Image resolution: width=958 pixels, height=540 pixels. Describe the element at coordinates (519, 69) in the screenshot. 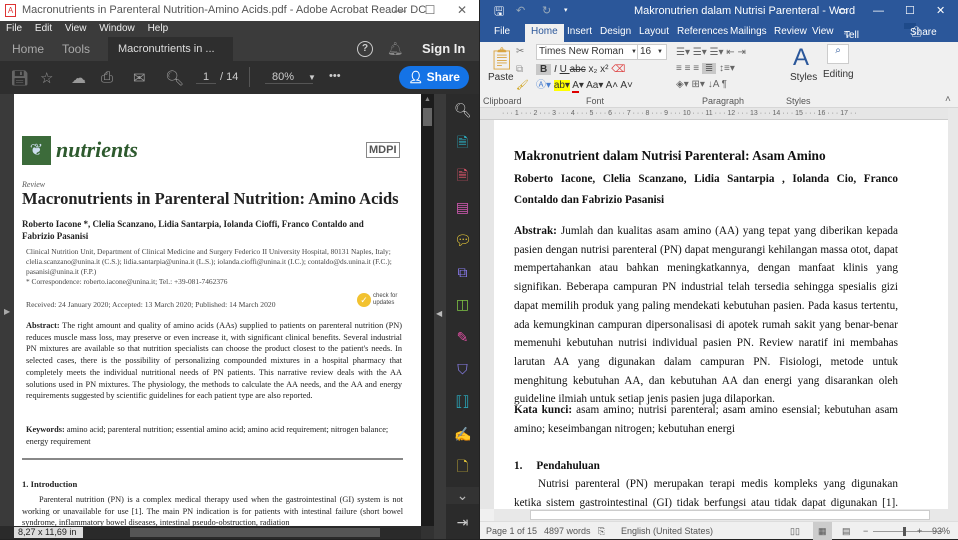

I see `copy-icon: ⧉` at that location.